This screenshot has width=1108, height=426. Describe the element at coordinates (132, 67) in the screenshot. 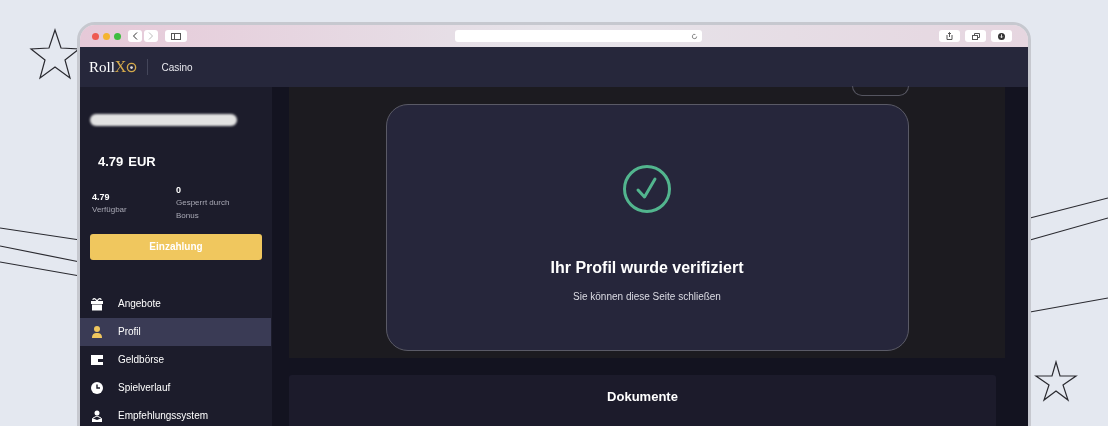

I see `logo-ring-icon` at that location.